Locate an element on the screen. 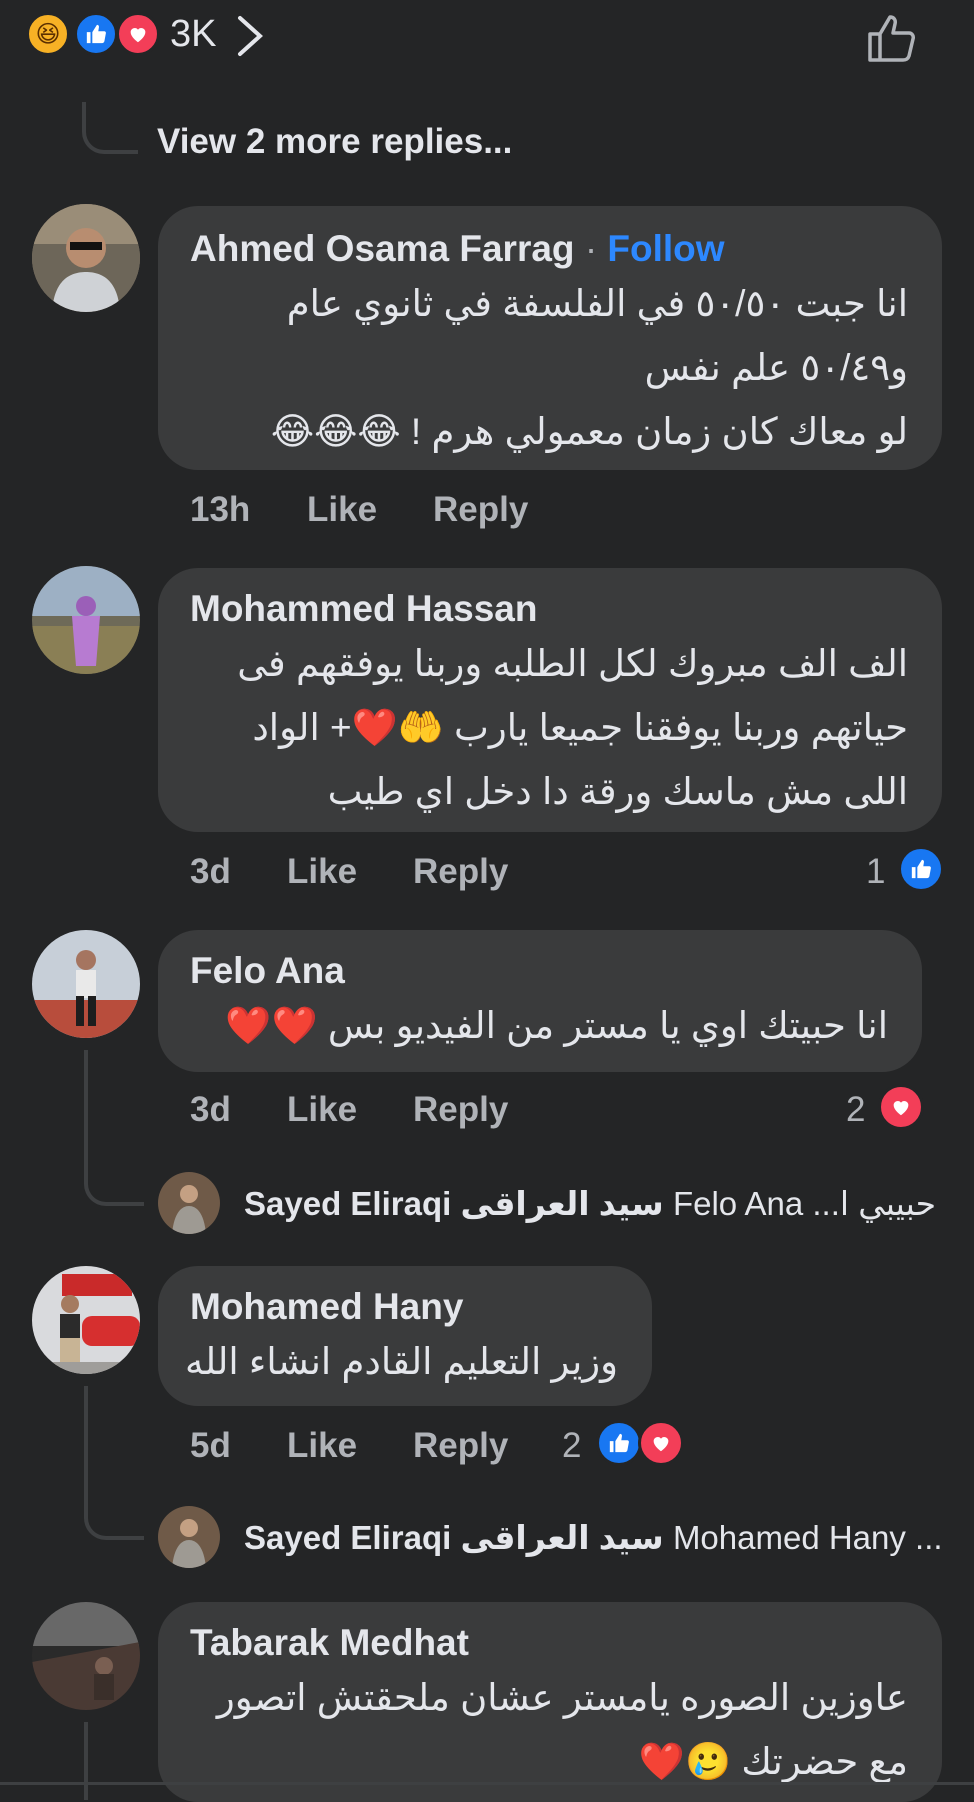  reaction-count: 3K is located at coordinates (193, 34).